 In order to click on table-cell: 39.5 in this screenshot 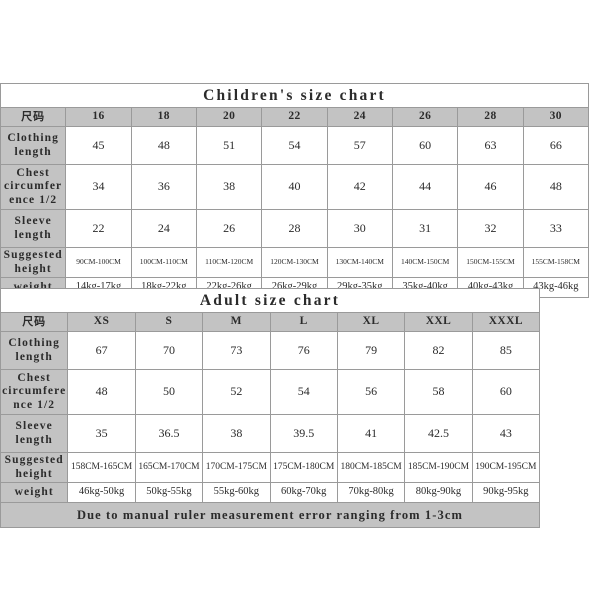, I will do `click(303, 433)`.